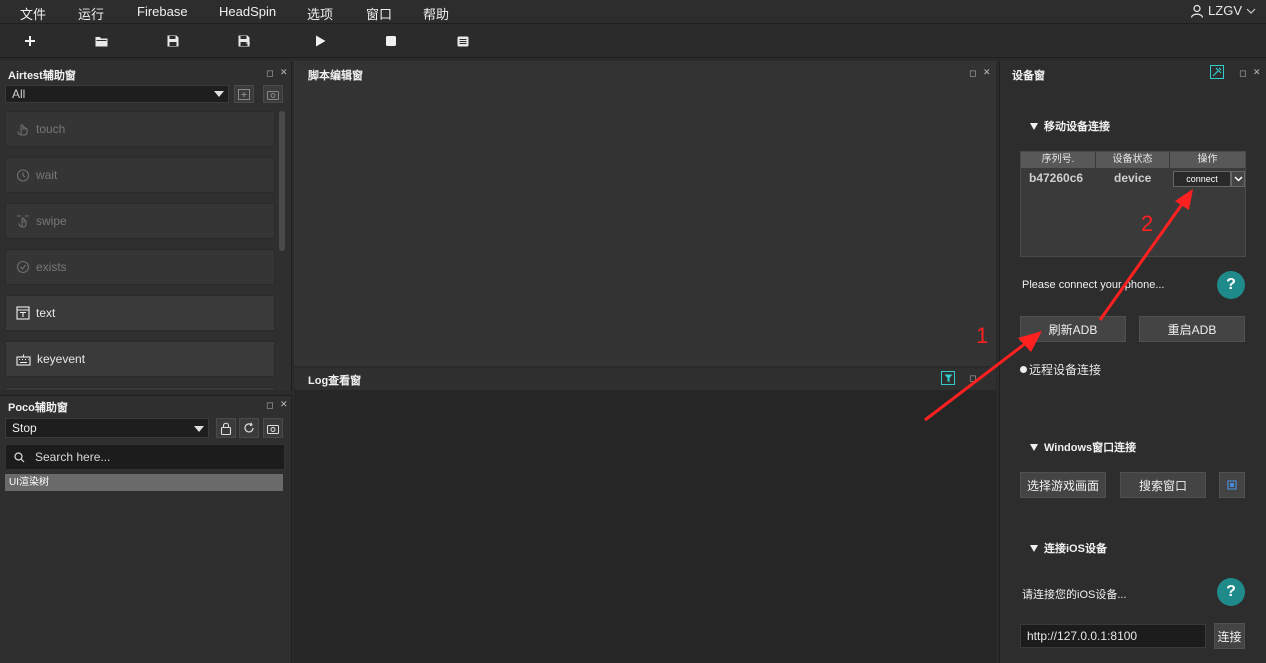 The width and height of the screenshot is (1266, 663). What do you see at coordinates (1202, 179) in the screenshot?
I see `connect-button: connect` at bounding box center [1202, 179].